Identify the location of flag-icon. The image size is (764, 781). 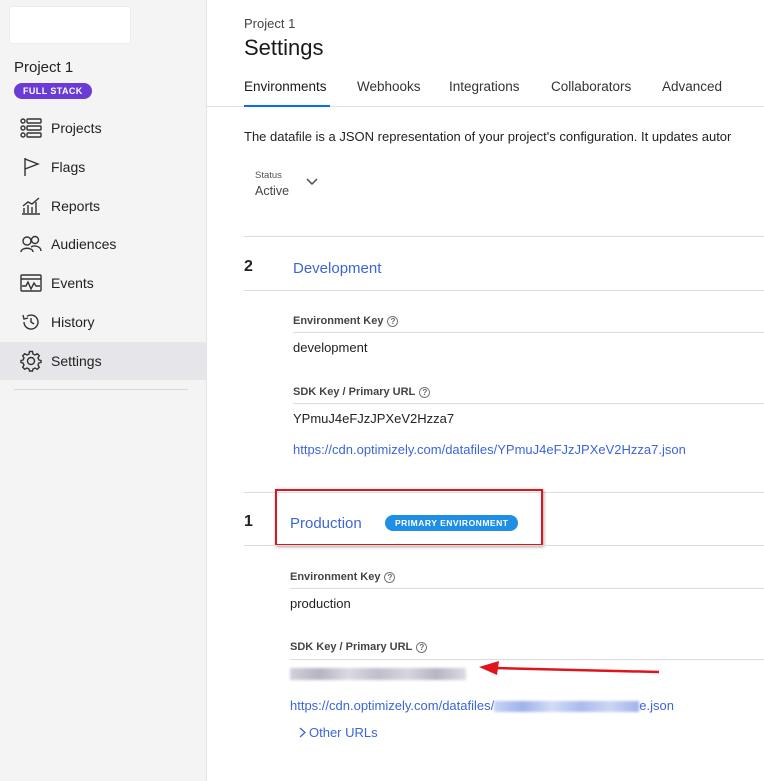
(31, 167).